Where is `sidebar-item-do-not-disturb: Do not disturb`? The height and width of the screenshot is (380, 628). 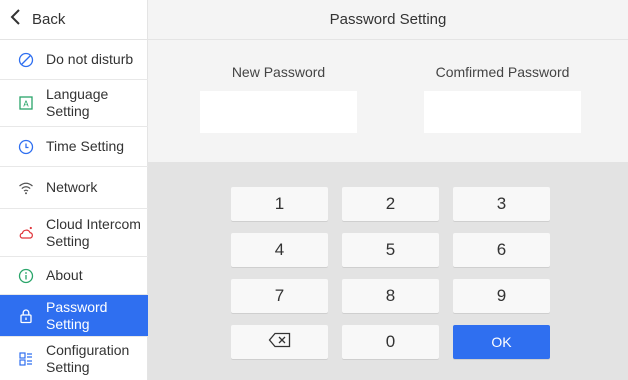 sidebar-item-do-not-disturb: Do not disturb is located at coordinates (74, 60).